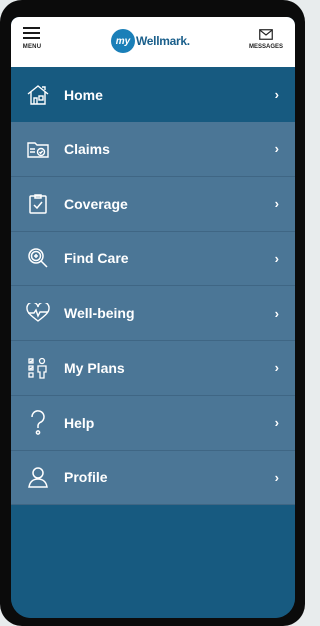  What do you see at coordinates (87, 148) in the screenshot?
I see `menu-item-label: Claims` at bounding box center [87, 148].